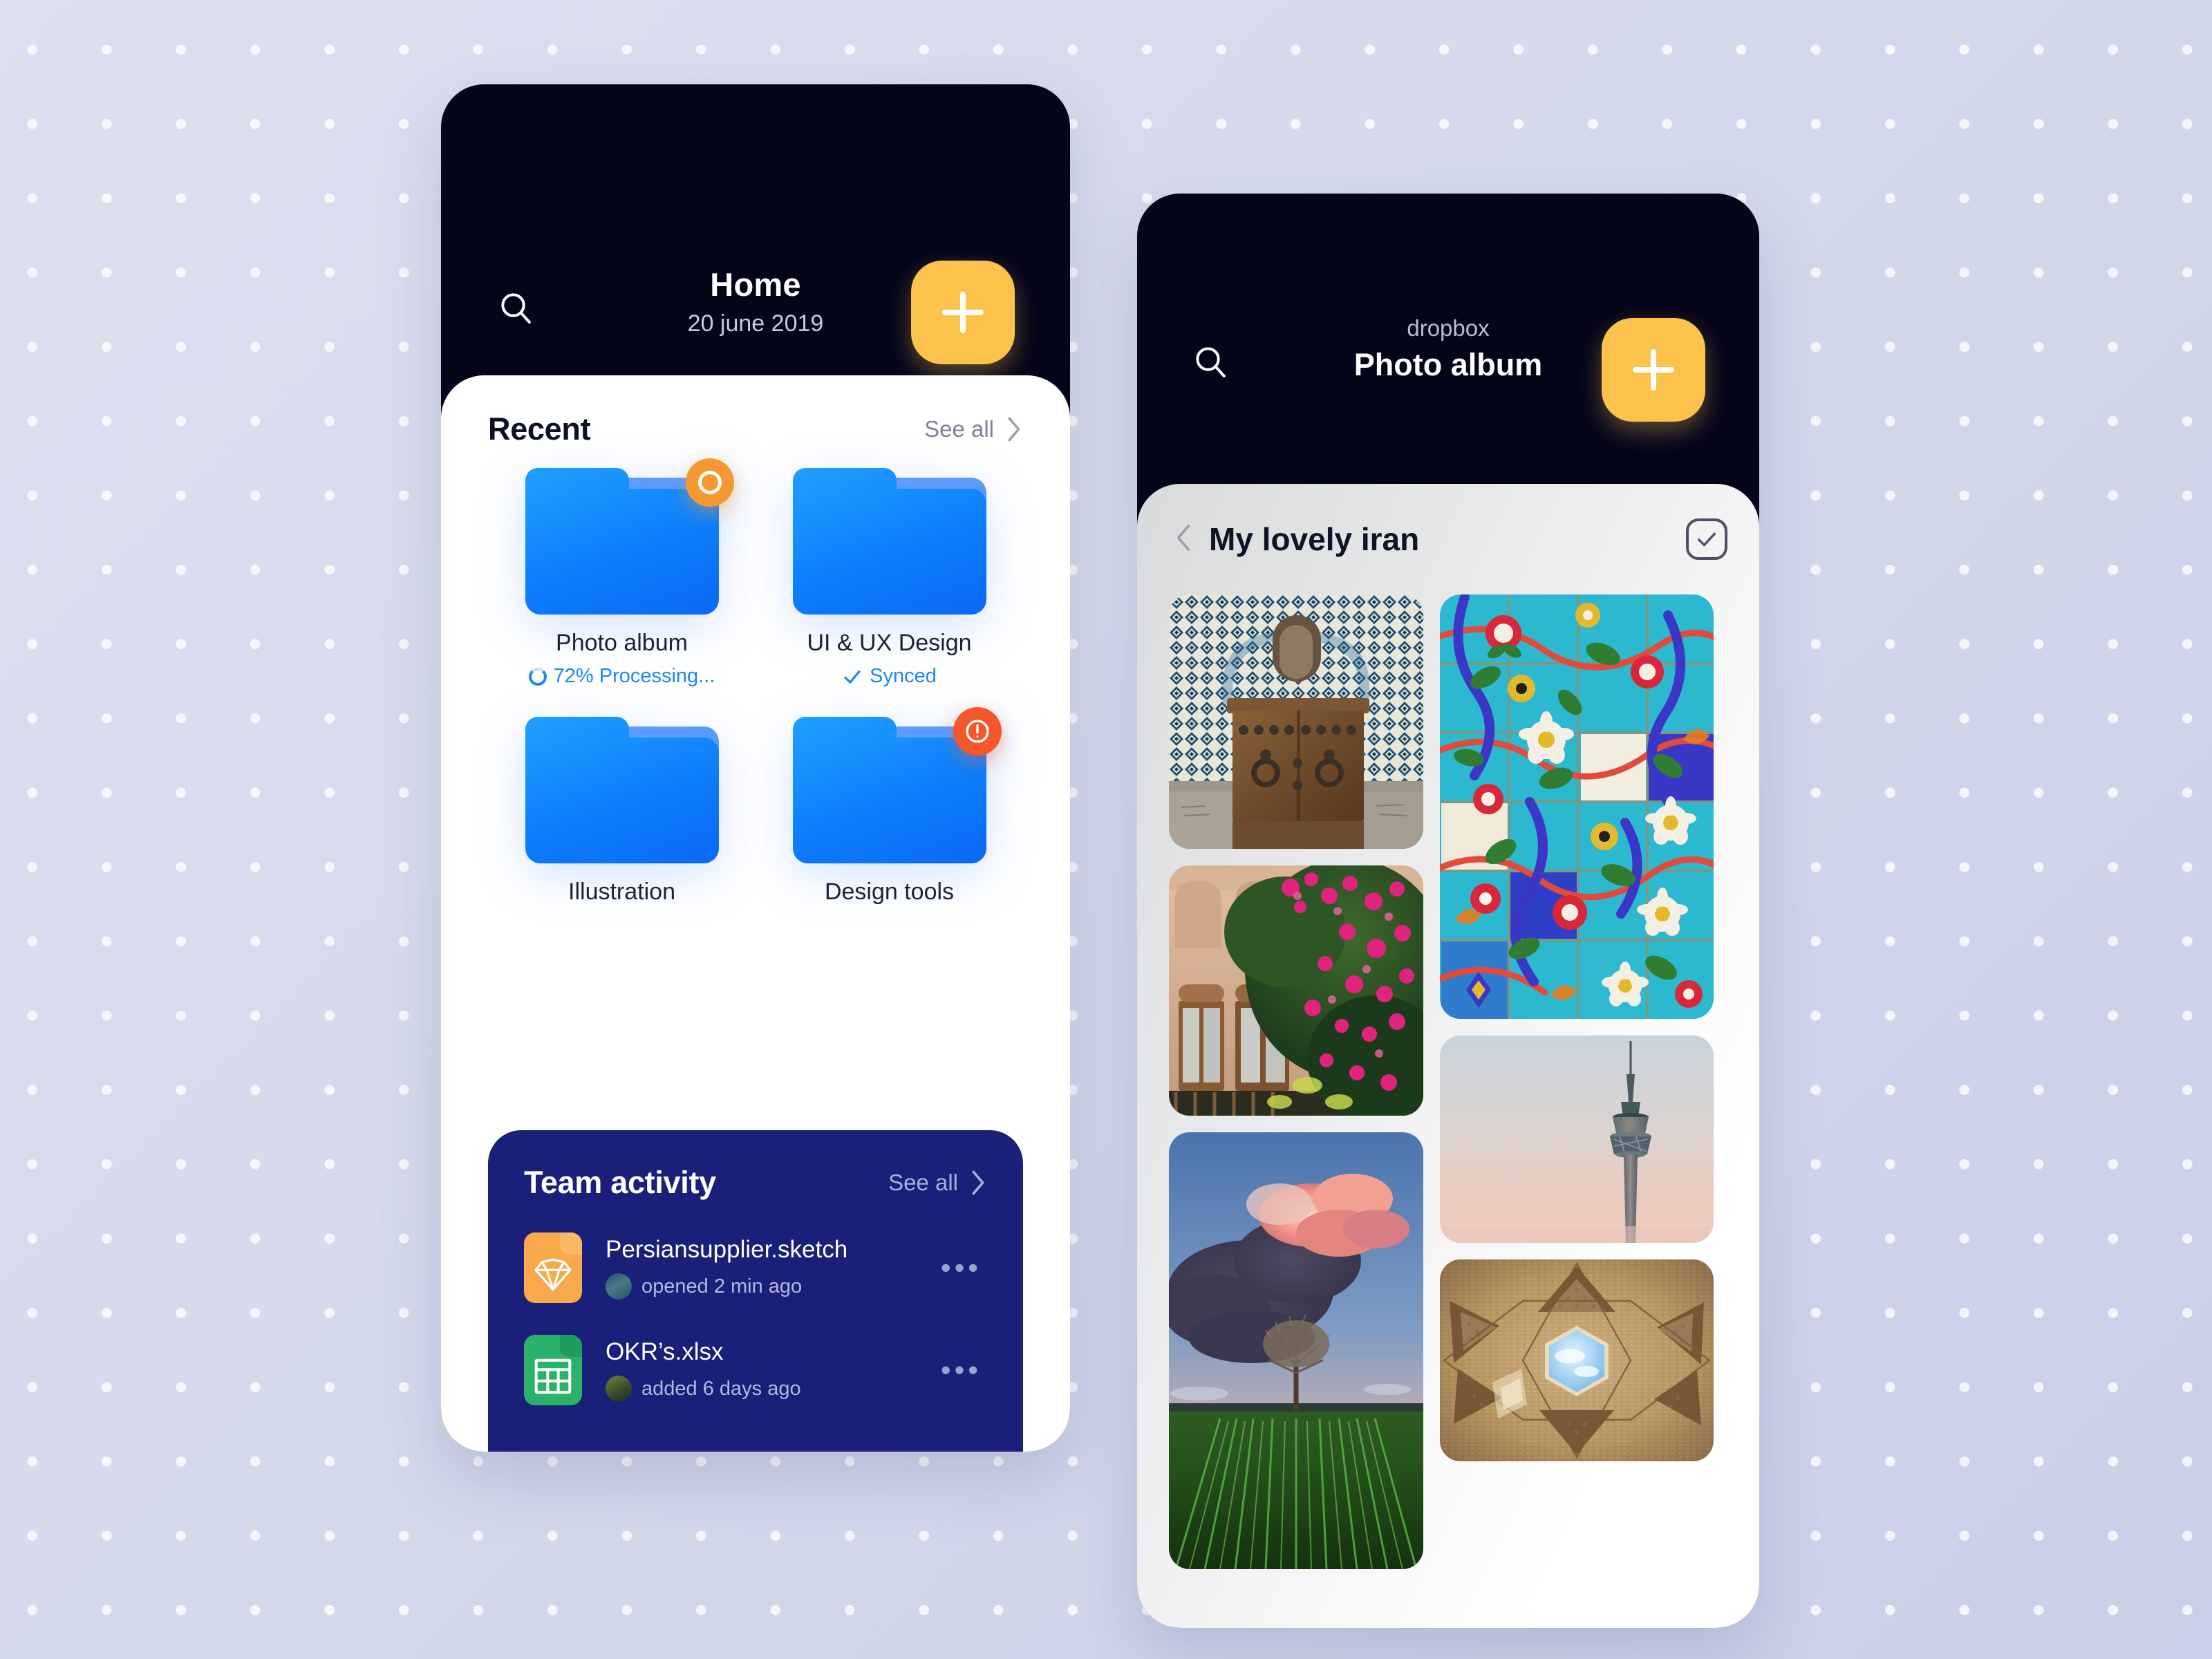  What do you see at coordinates (959, 429) in the screenshot?
I see `recent-see-all-label: See all` at bounding box center [959, 429].